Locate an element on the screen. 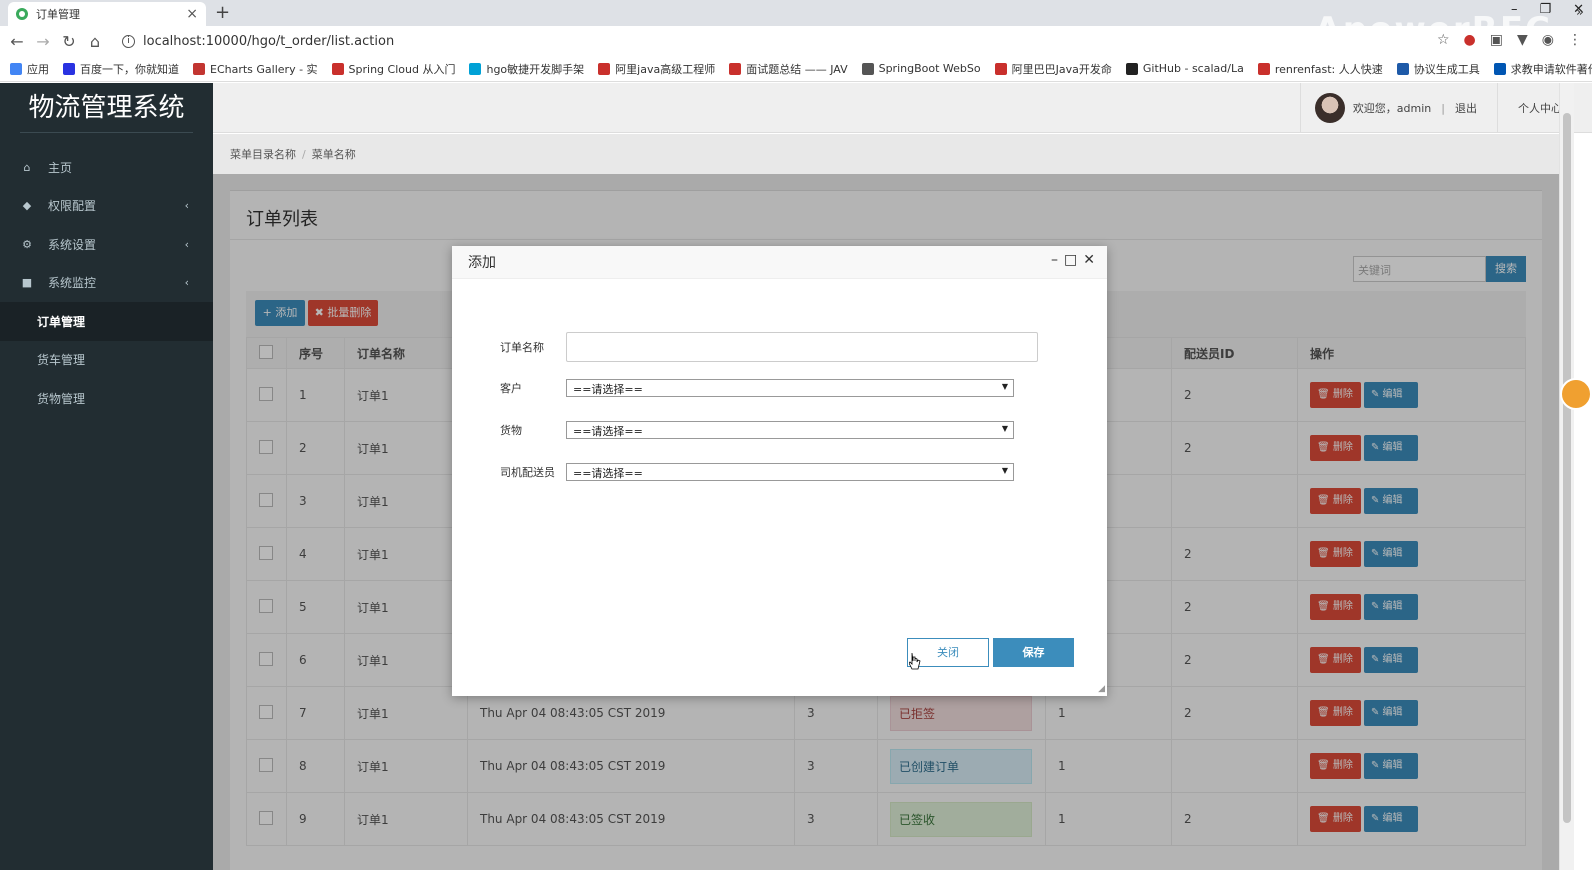 The width and height of the screenshot is (1592, 870). bookmark-item: 面试题总结 —— JAV is located at coordinates (788, 69).